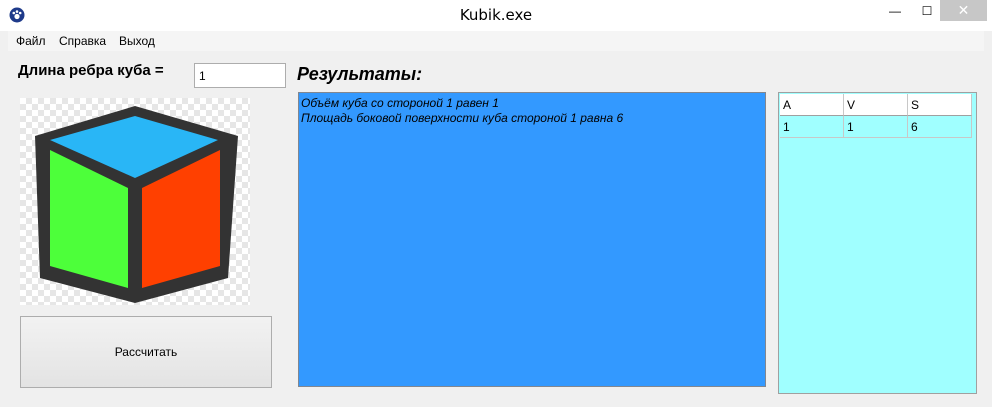 The image size is (992, 407). Describe the element at coordinates (91, 70) in the screenshot. I see `edge-length-label: Длина ребра куба =` at that location.